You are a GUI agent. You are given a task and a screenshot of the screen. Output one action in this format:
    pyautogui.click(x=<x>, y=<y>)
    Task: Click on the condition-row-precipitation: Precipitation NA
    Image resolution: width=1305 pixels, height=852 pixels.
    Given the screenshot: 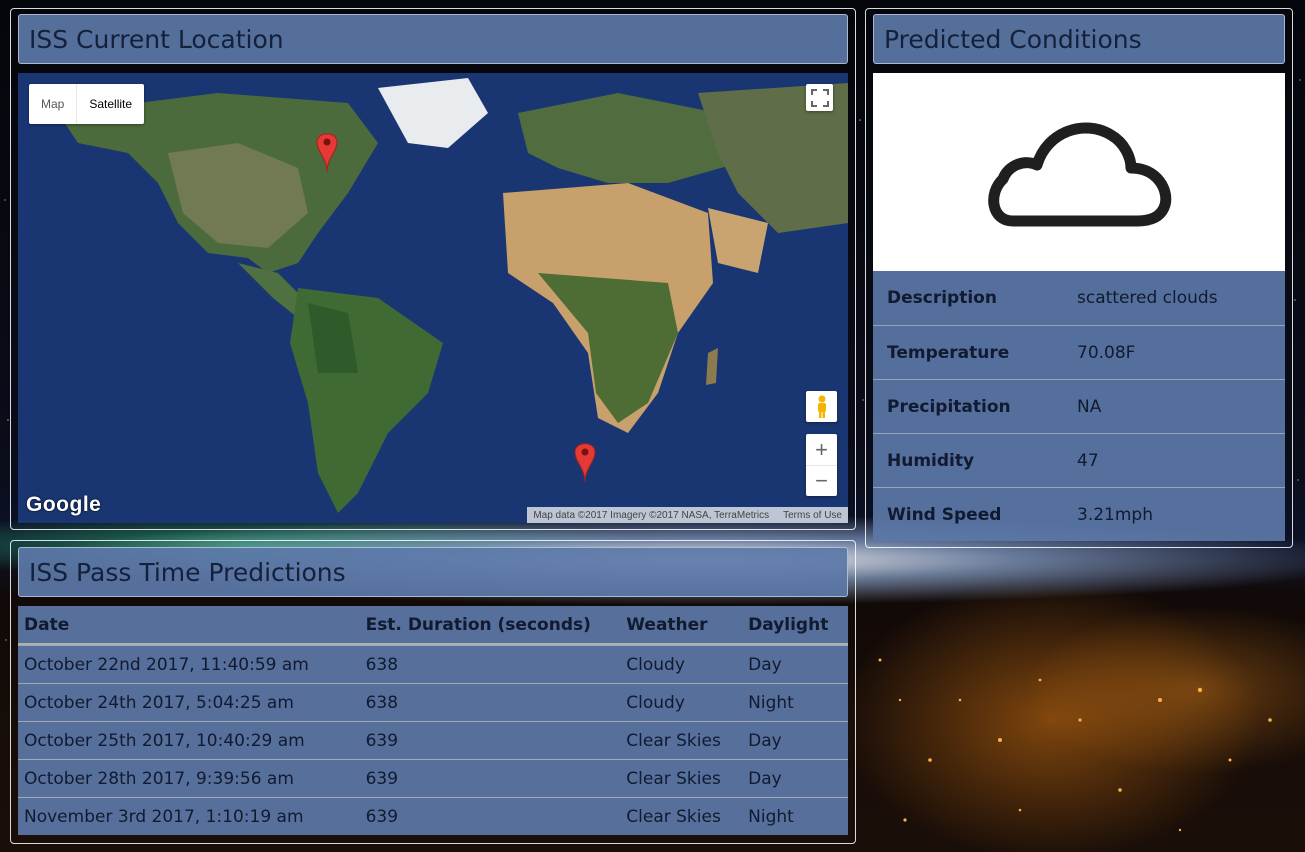 What is the action you would take?
    pyautogui.click(x=1079, y=406)
    